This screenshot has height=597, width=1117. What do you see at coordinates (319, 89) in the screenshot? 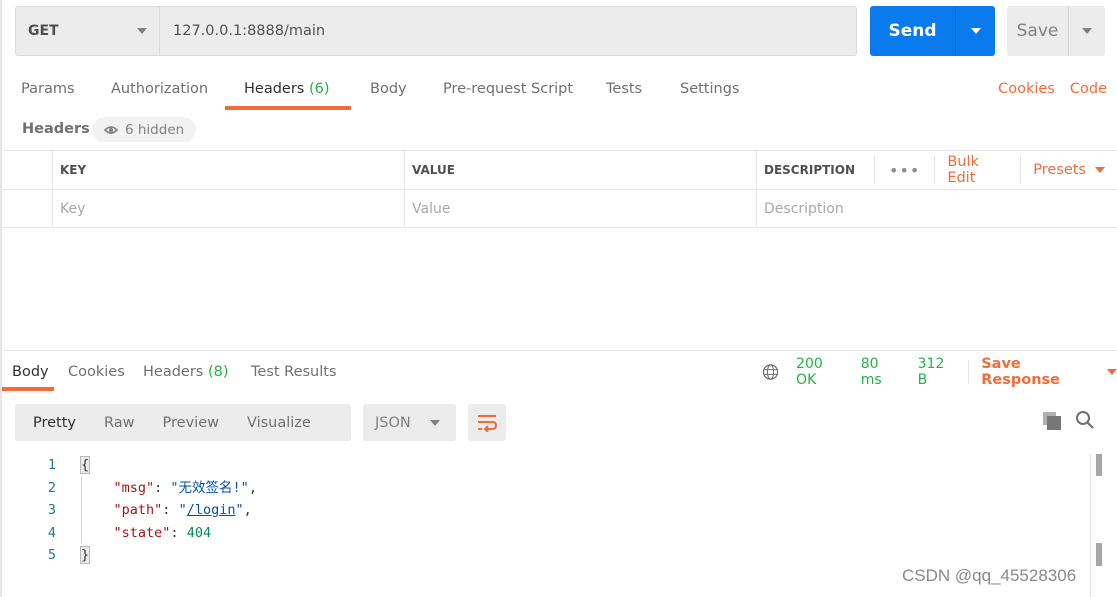
I see `tab-count: (6)` at bounding box center [319, 89].